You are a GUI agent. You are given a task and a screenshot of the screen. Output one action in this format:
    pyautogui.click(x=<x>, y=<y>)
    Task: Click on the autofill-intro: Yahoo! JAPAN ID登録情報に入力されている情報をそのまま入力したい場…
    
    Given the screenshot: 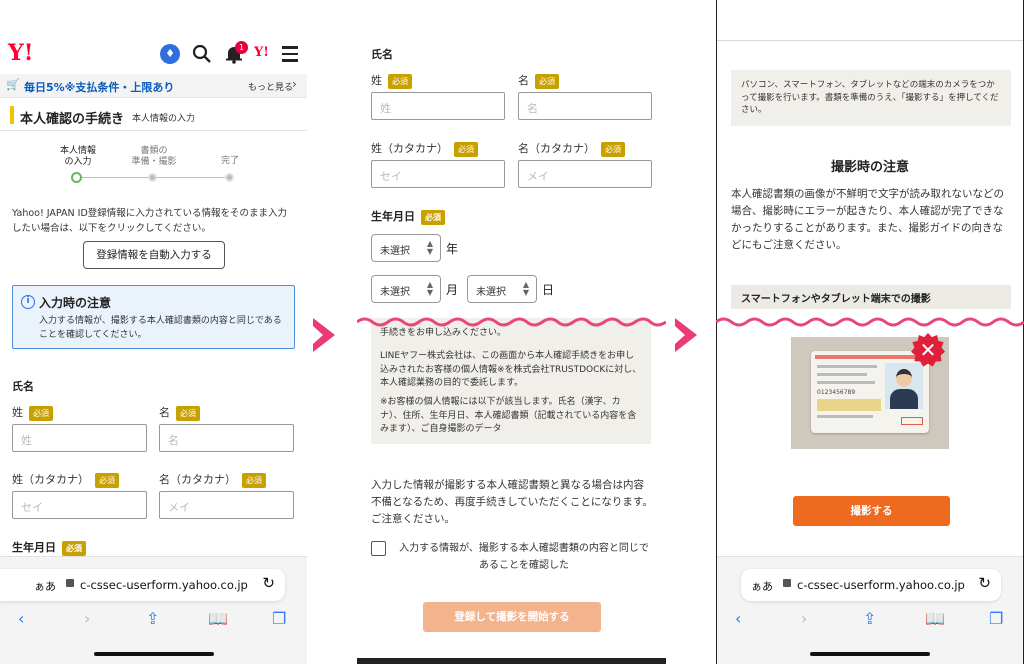 What is the action you would take?
    pyautogui.click(x=150, y=221)
    